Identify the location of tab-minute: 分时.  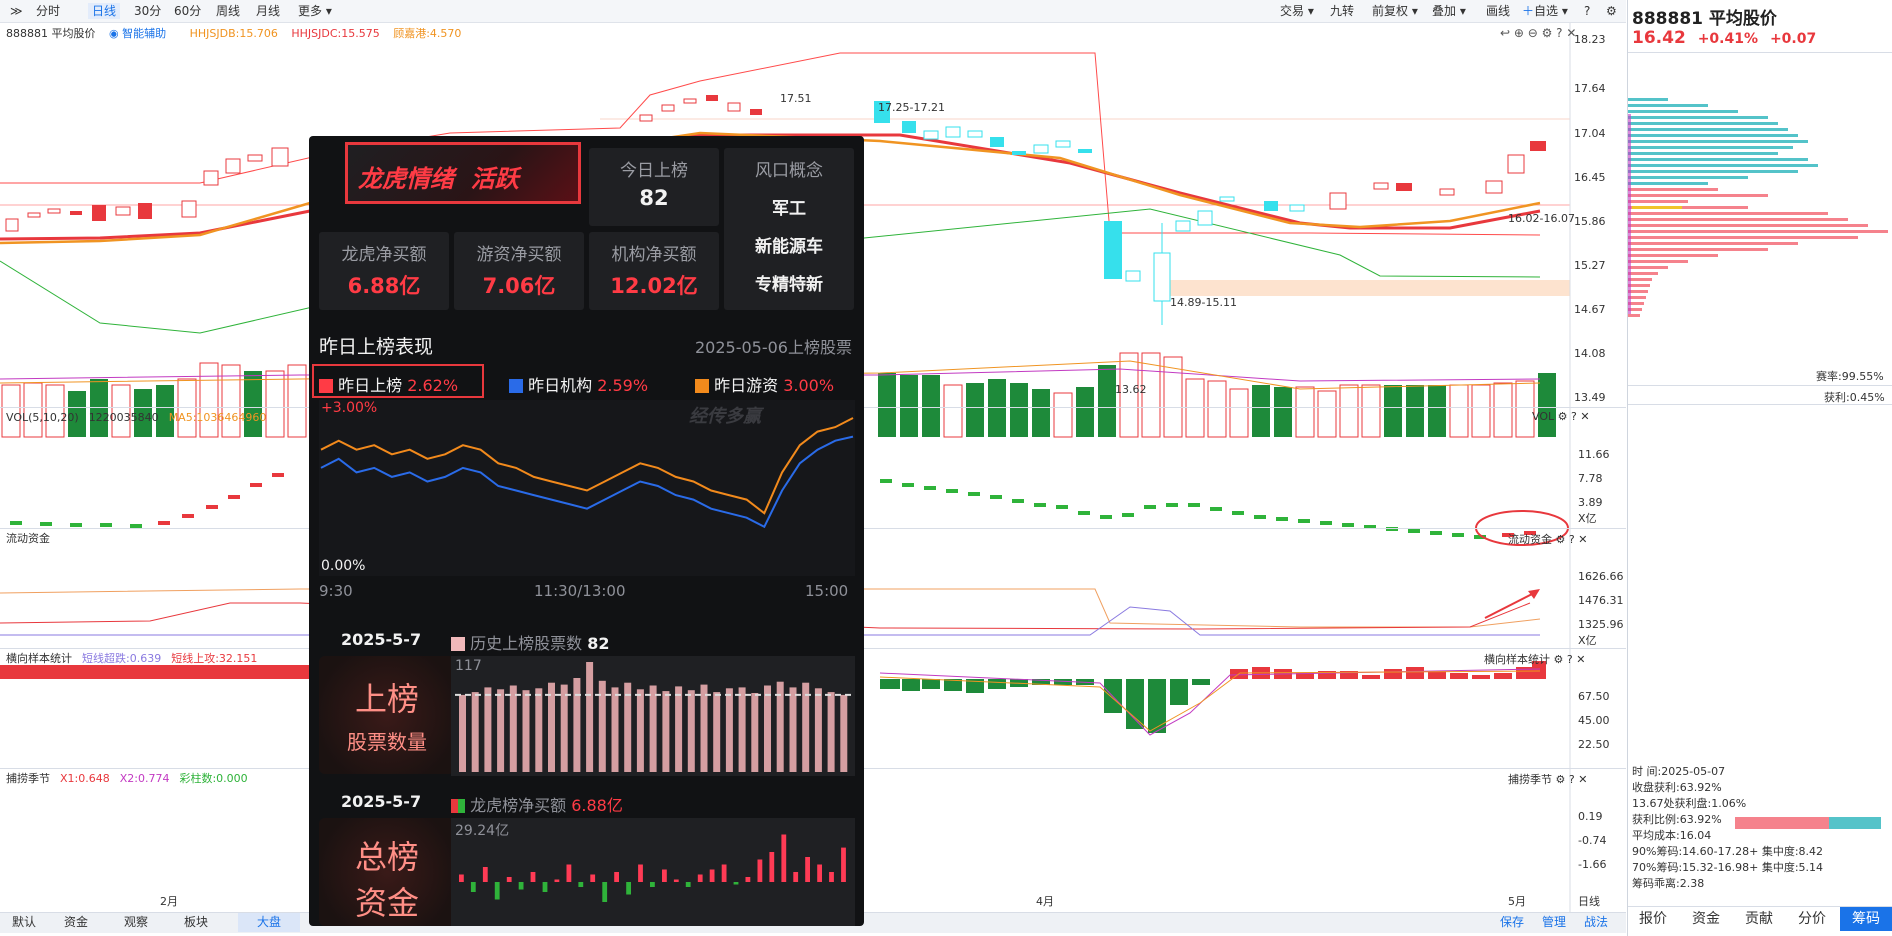
(48, 11).